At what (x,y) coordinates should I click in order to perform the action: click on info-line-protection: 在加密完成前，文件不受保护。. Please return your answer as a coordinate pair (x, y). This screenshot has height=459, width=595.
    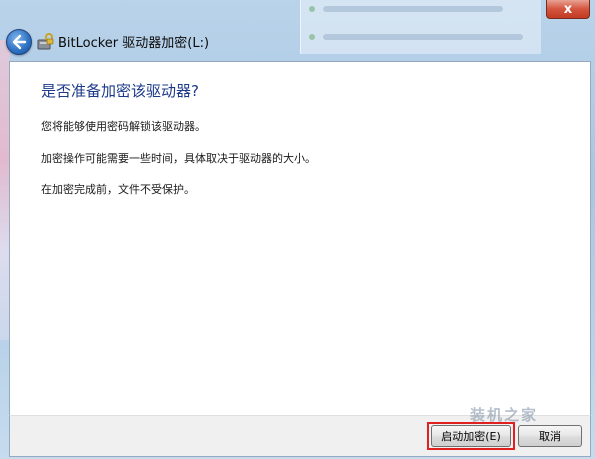
    Looking at the image, I should click on (118, 189).